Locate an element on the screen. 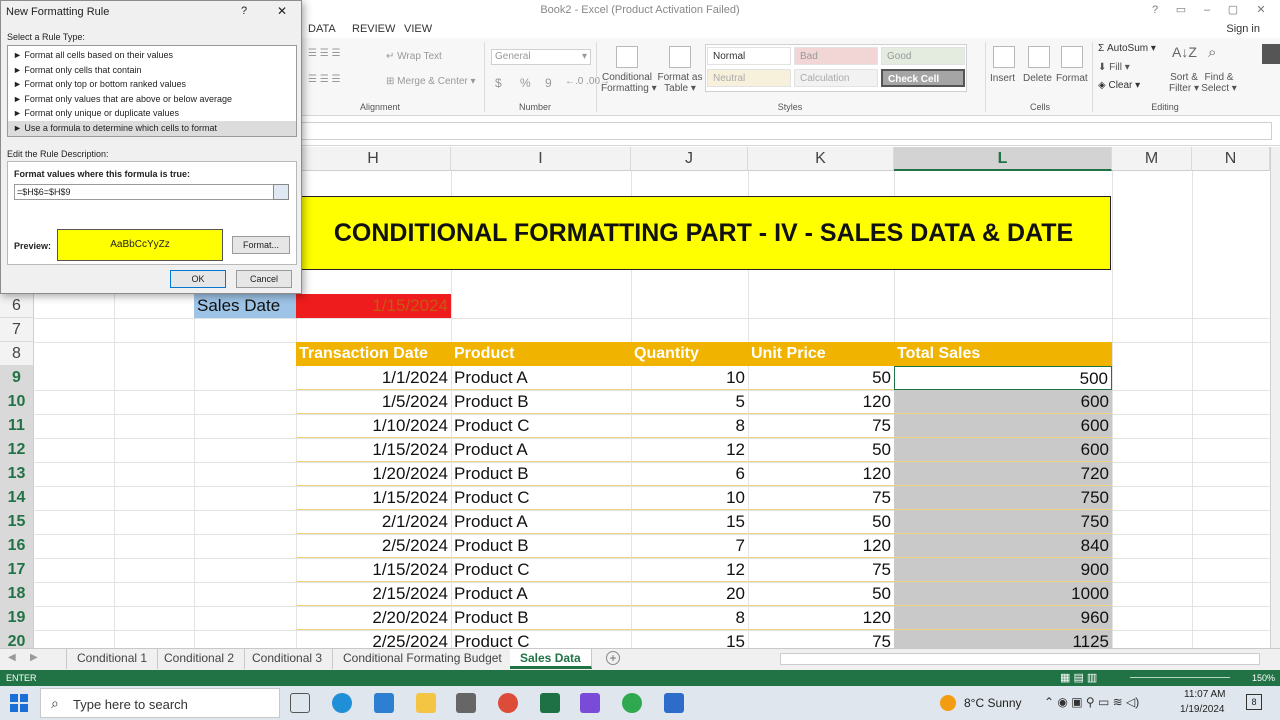 Image resolution: width=1280 pixels, height=720 pixels. currency-button: $ is located at coordinates (498, 83).